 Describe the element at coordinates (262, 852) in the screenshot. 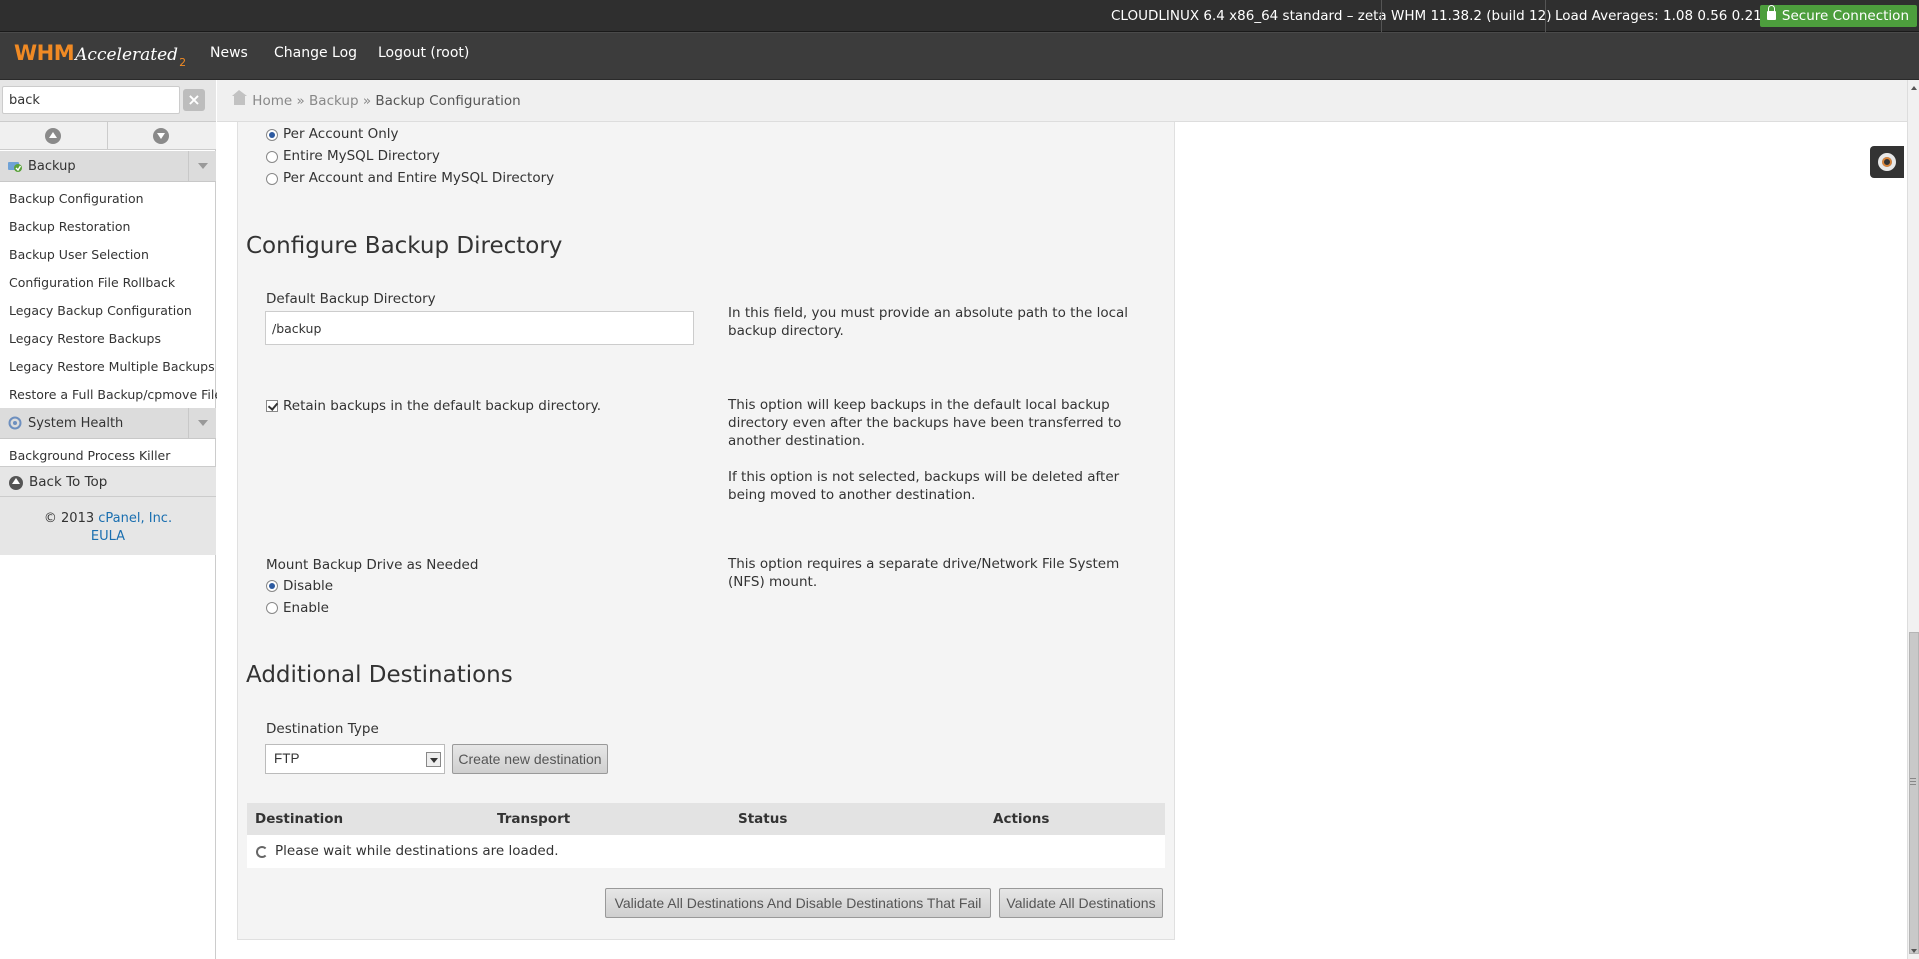

I see `refresh-icon` at that location.